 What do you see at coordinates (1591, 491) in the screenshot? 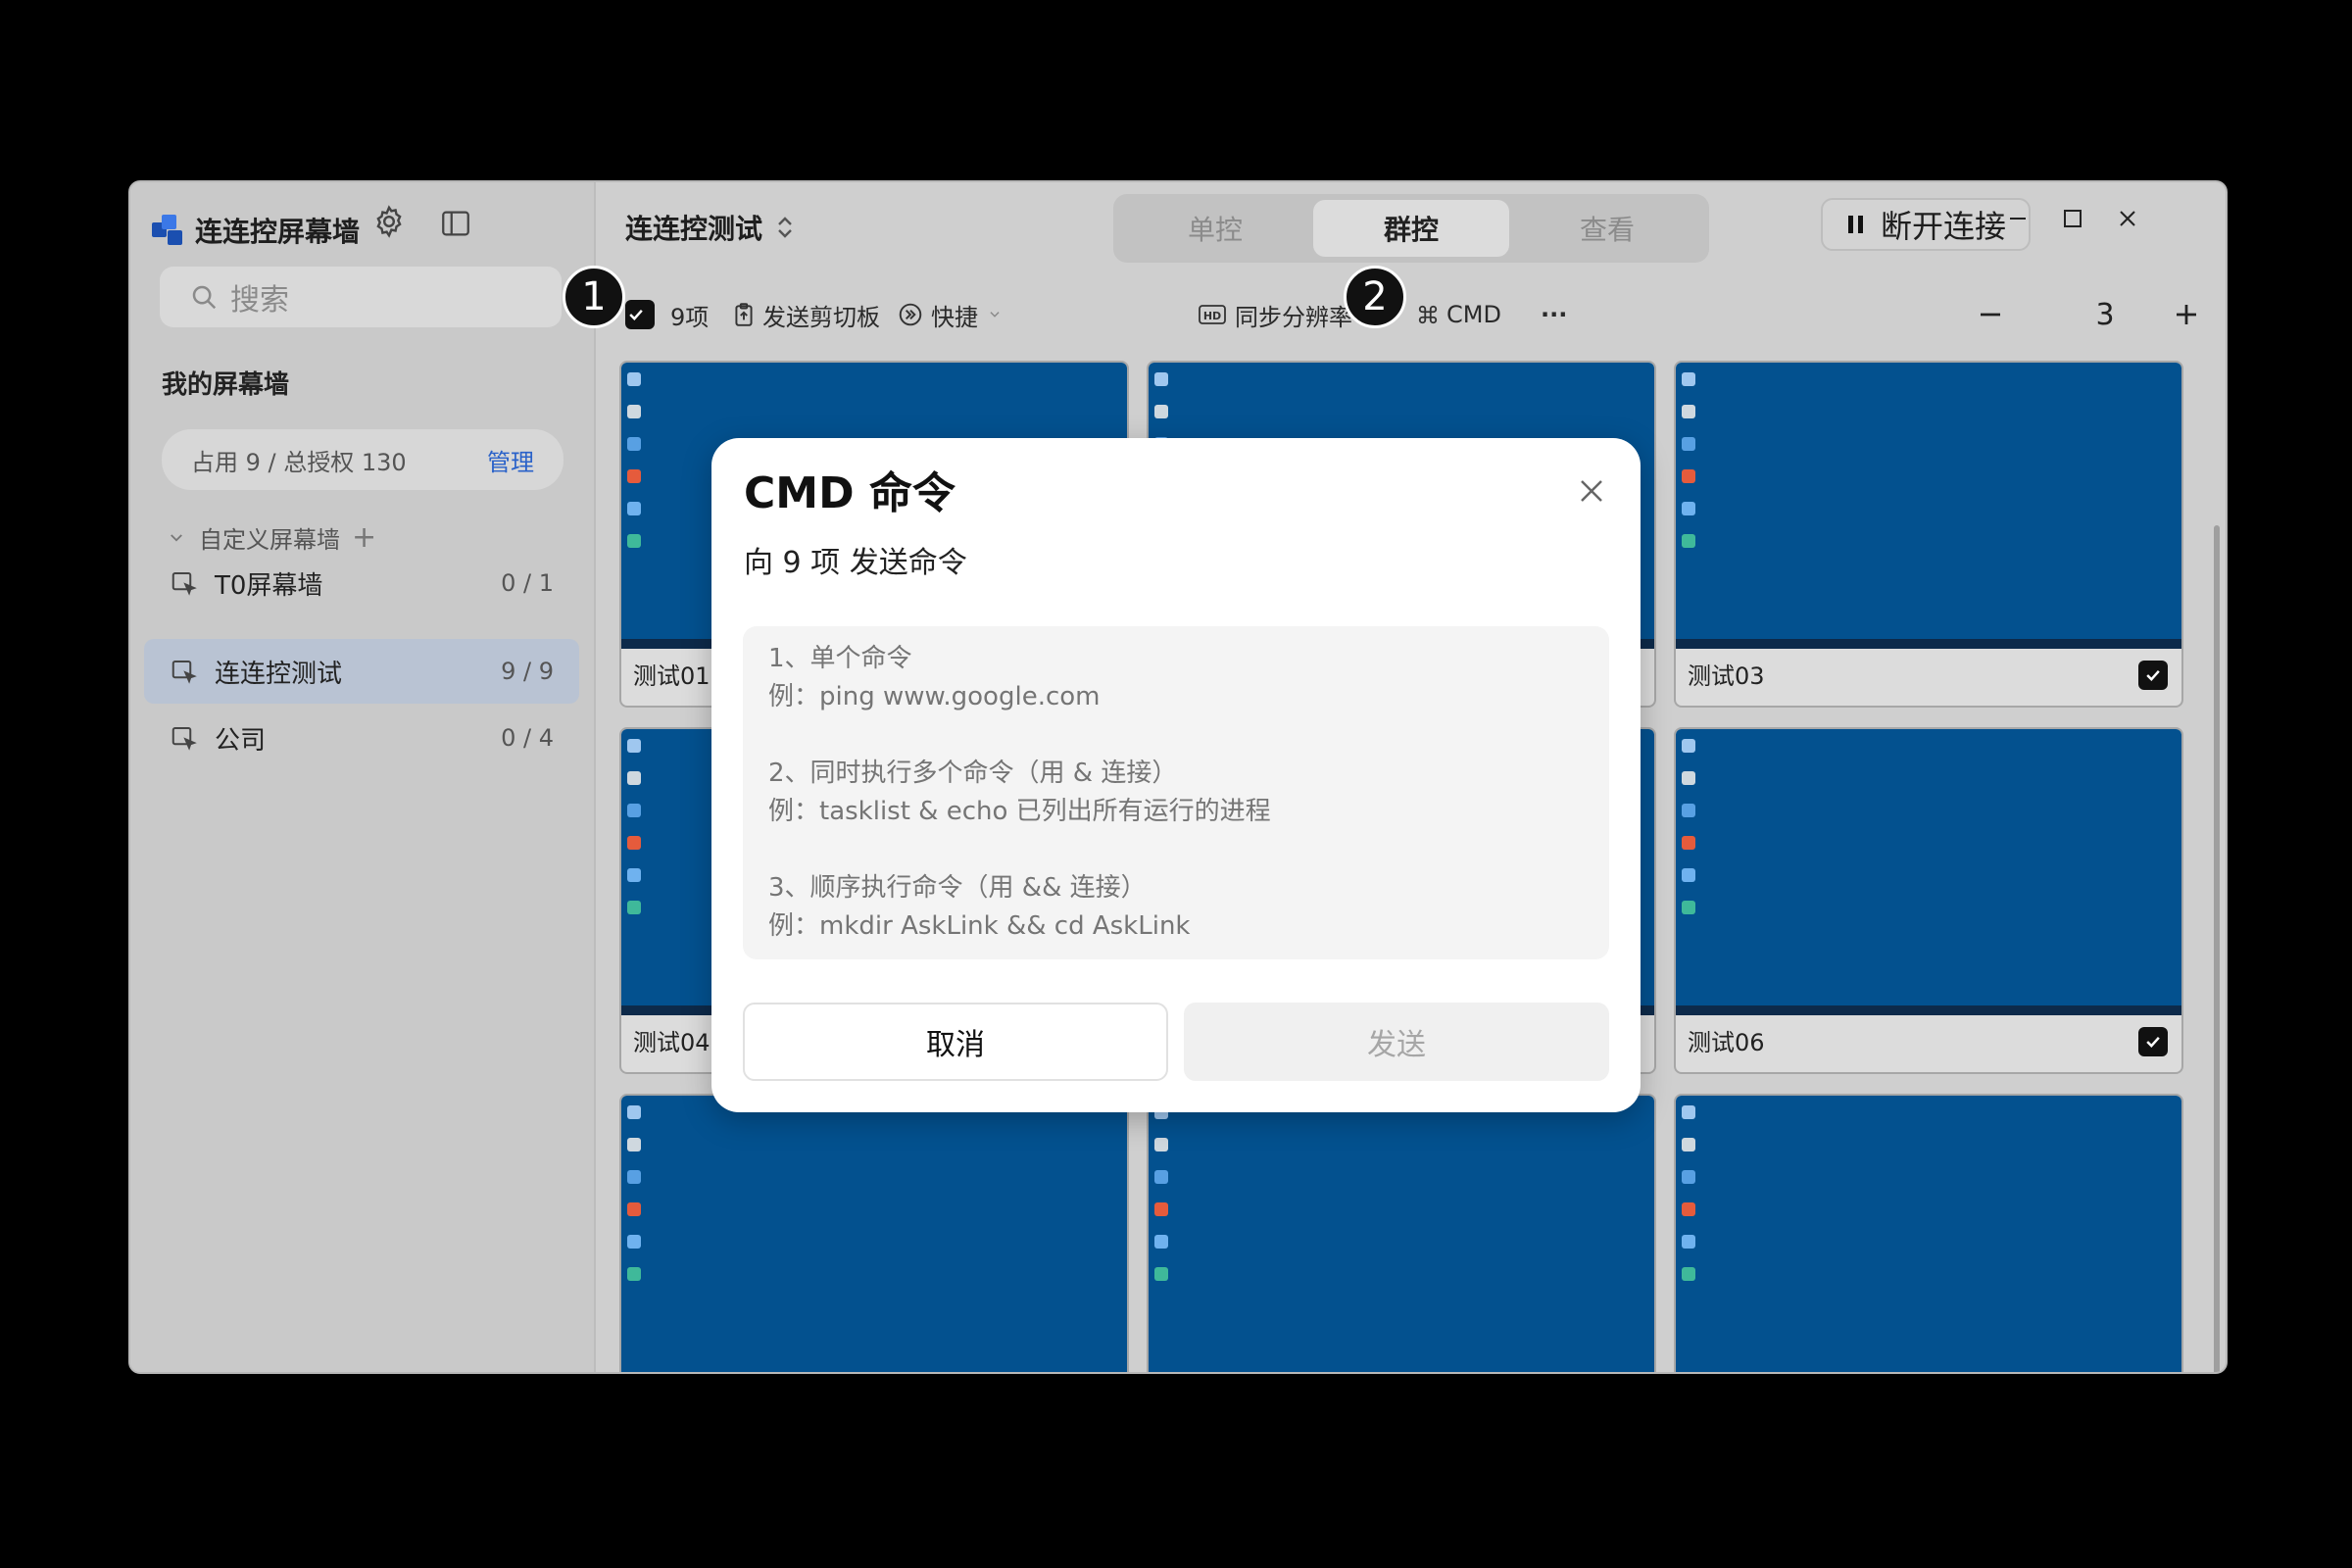
I see `close-icon` at bounding box center [1591, 491].